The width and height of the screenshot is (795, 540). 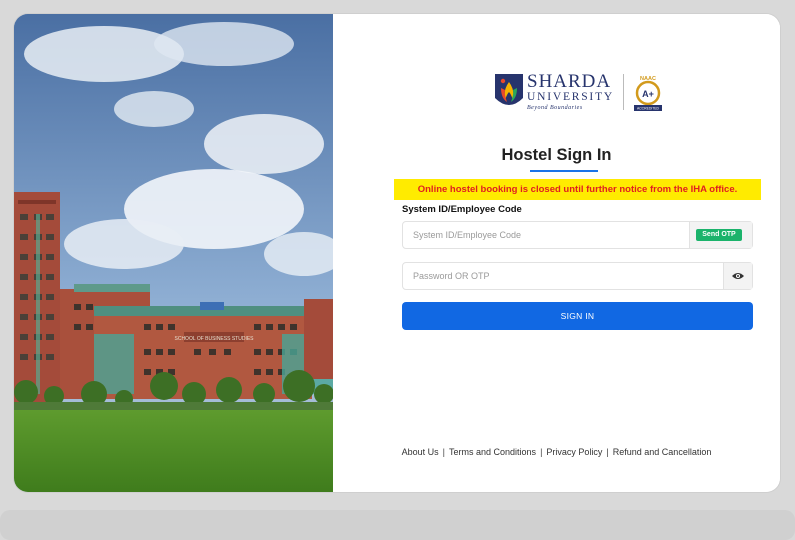 I want to click on brand-tagline: Beyond Boundaries, so click(x=555, y=108).